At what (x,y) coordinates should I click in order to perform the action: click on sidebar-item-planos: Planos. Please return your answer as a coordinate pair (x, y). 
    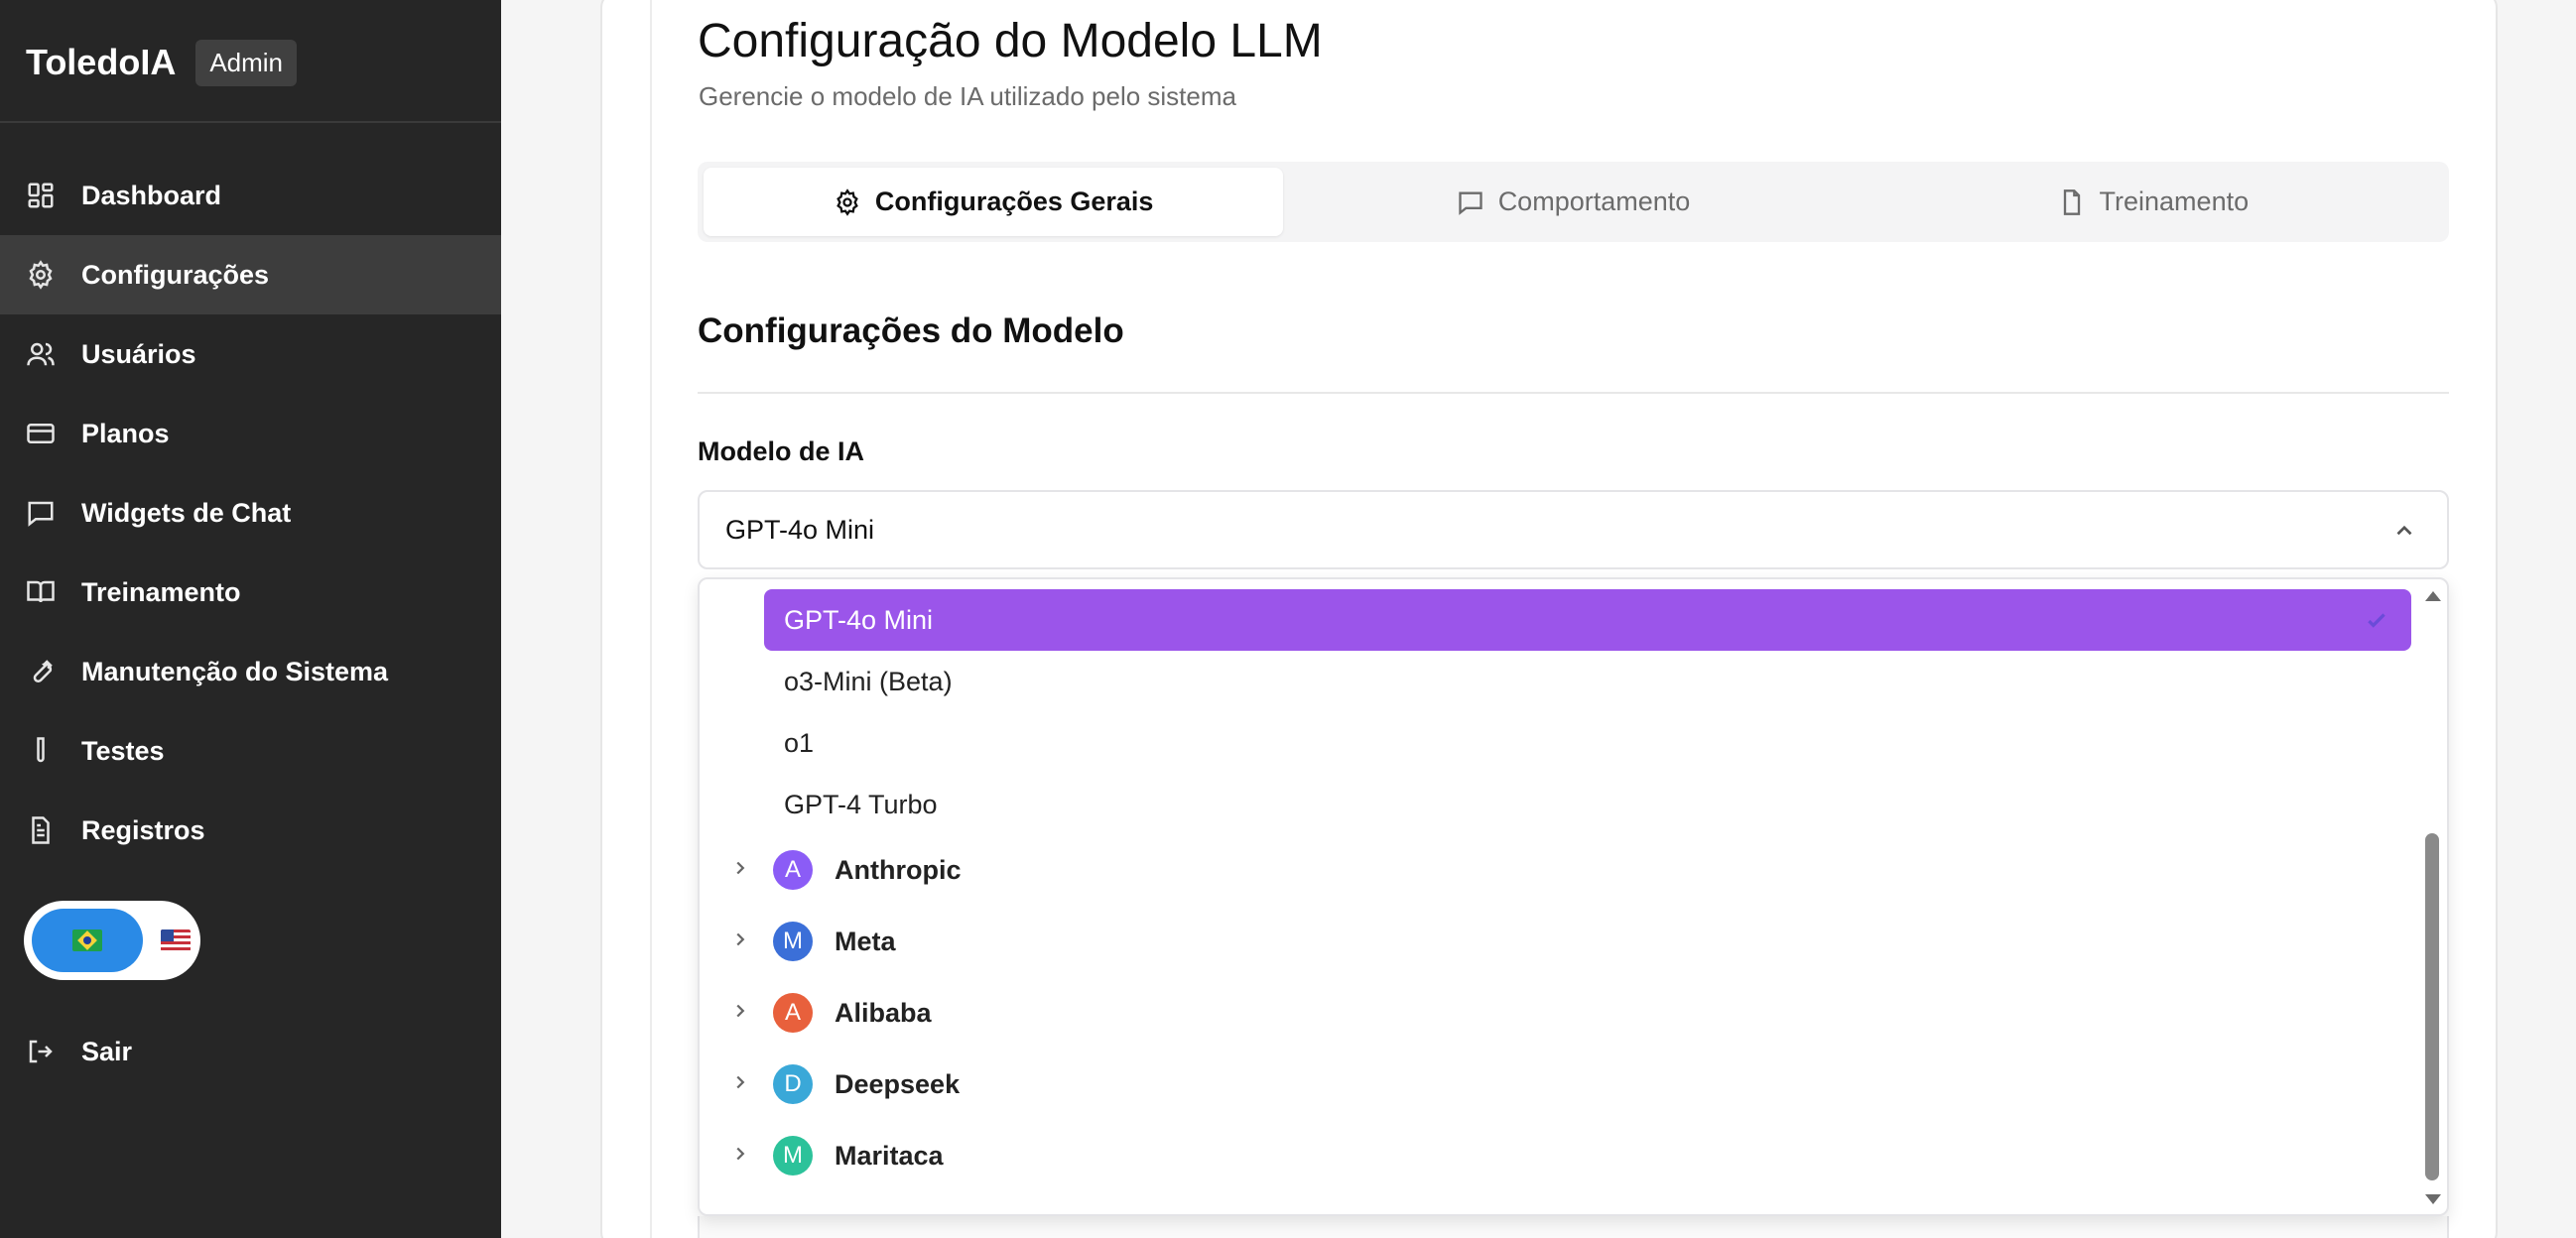
    Looking at the image, I should click on (251, 434).